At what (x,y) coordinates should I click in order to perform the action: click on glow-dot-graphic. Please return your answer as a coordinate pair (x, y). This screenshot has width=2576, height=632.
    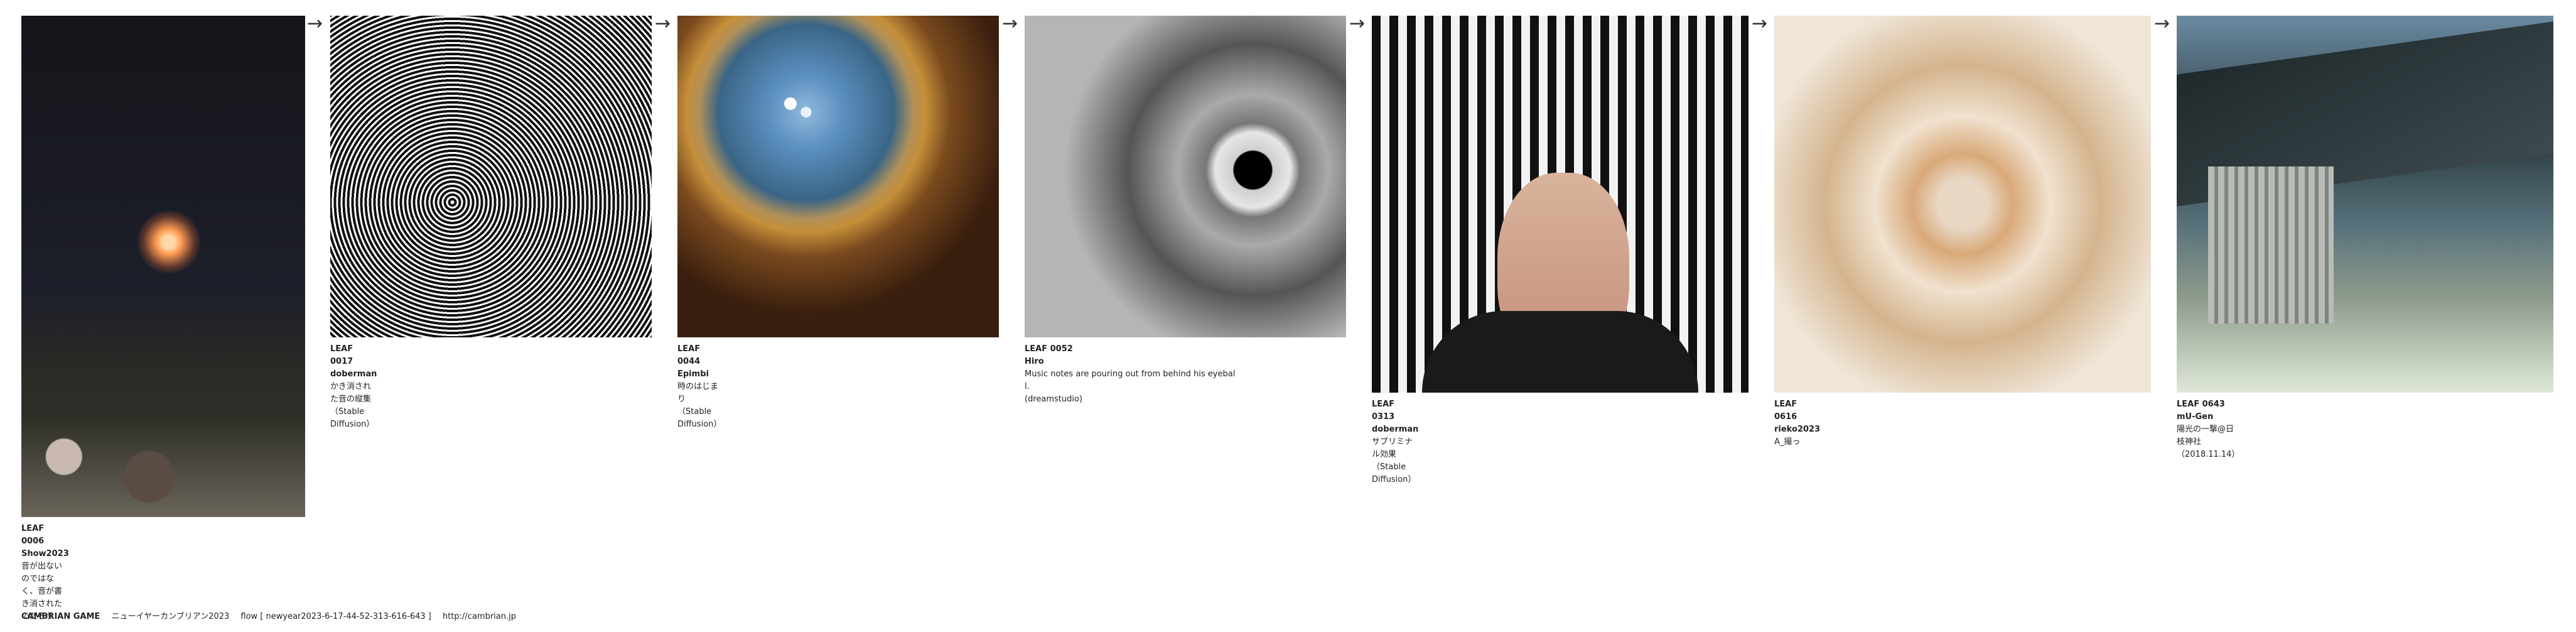
    Looking at the image, I should click on (790, 103).